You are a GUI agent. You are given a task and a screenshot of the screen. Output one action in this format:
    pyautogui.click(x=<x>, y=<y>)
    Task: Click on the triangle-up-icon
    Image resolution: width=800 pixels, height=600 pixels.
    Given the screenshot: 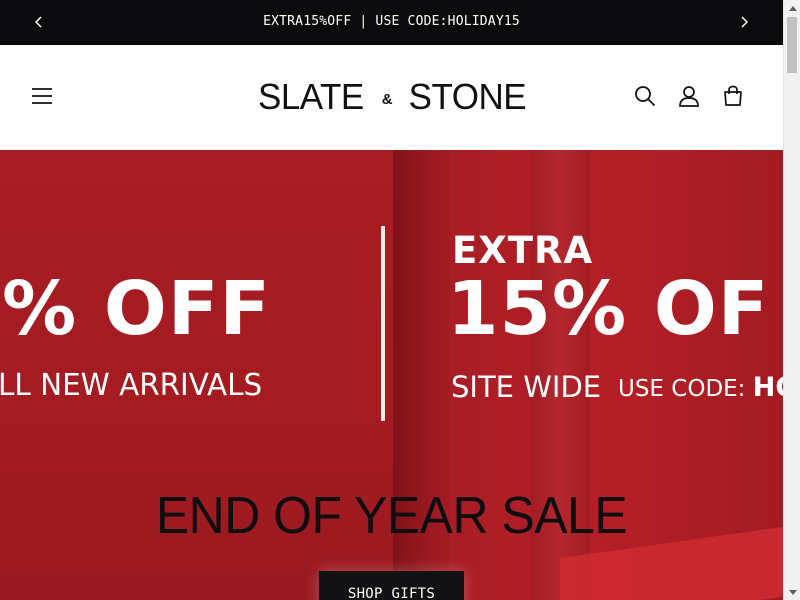 What is the action you would take?
    pyautogui.click(x=792, y=8)
    